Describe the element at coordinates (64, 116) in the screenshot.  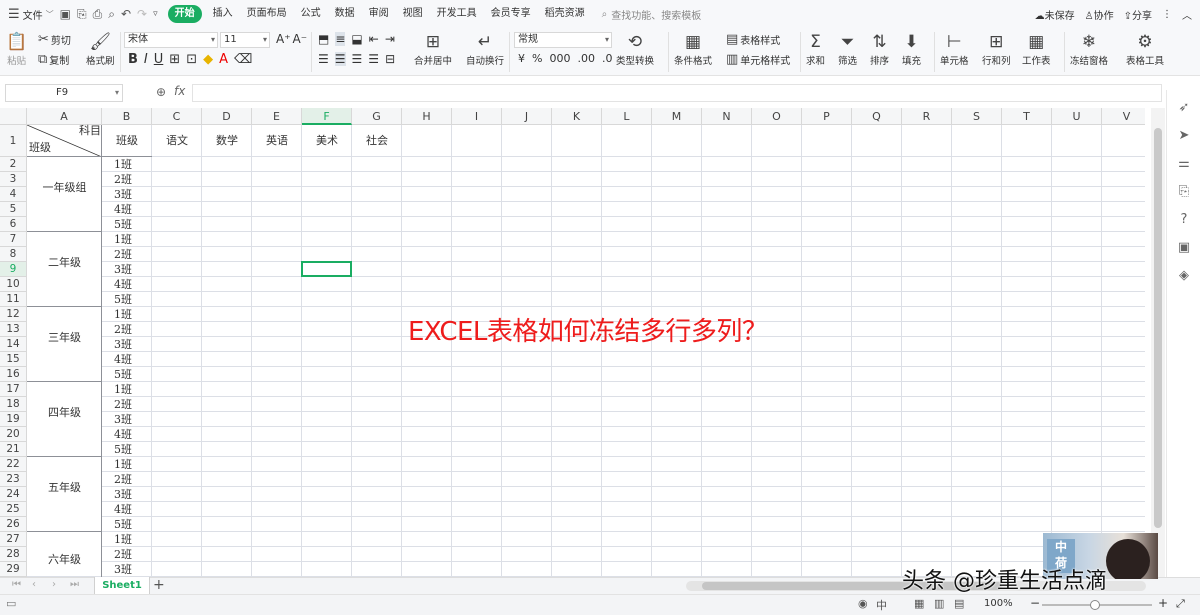
I see `column-header-a: A` at that location.